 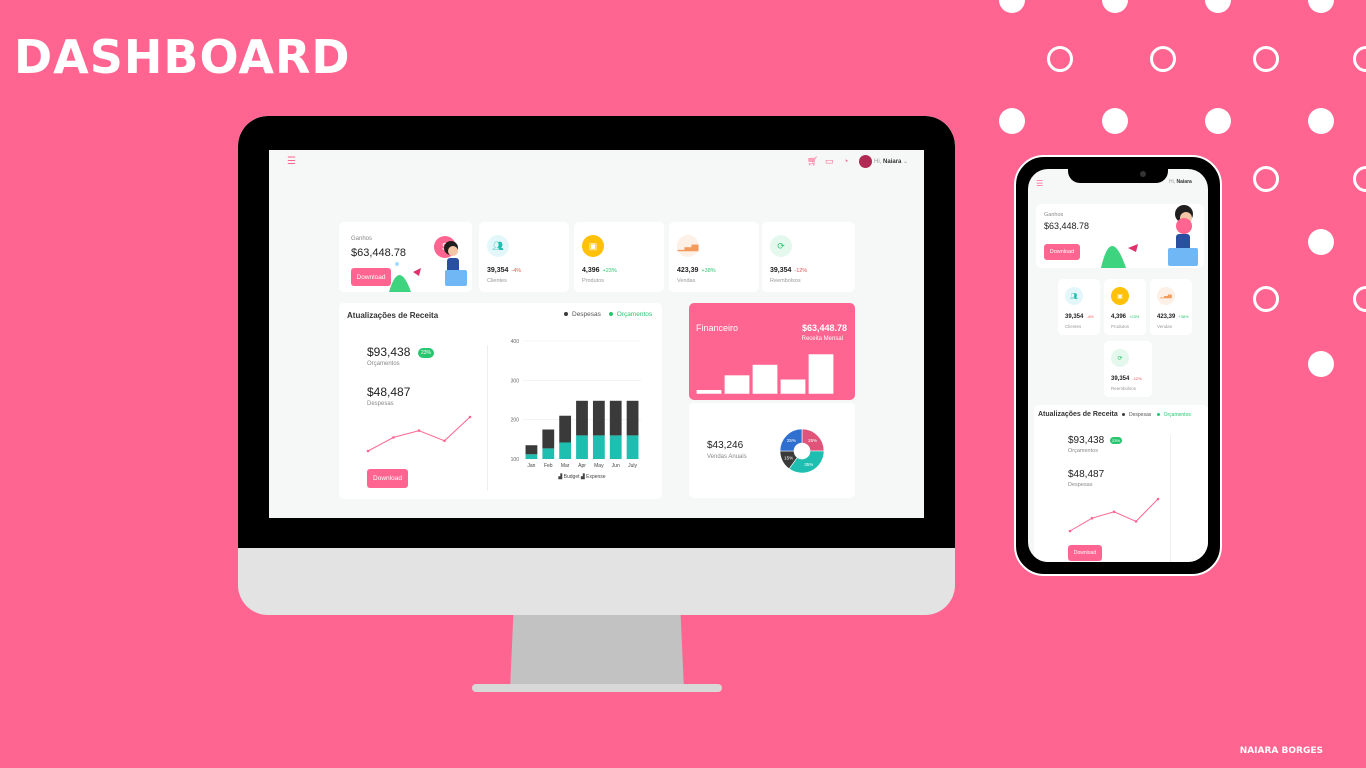 What do you see at coordinates (632, 466) in the screenshot?
I see `x-tick-label: July` at bounding box center [632, 466].